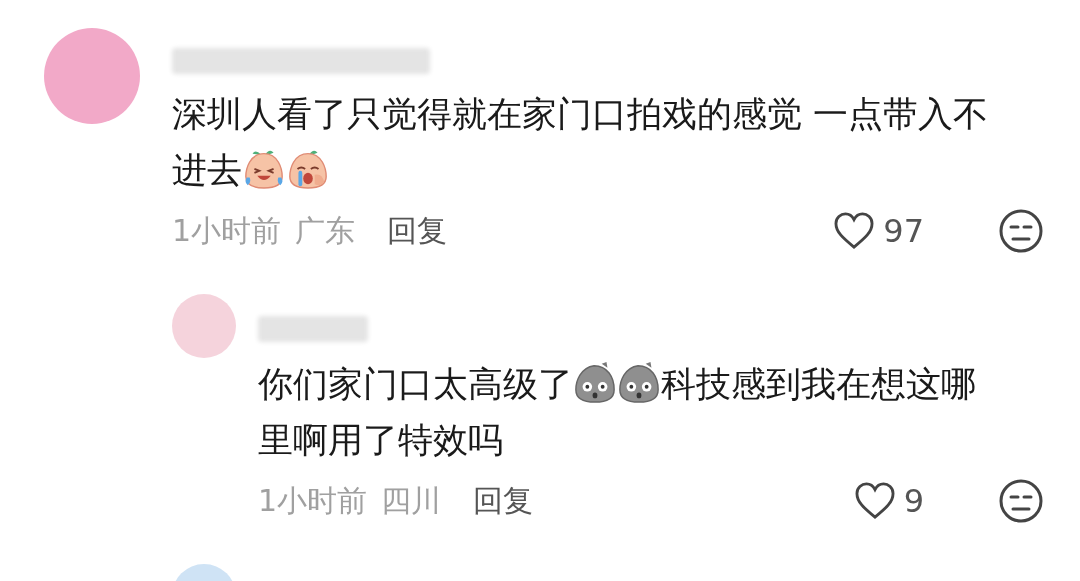 This screenshot has width=1080, height=581. Describe the element at coordinates (325, 230) in the screenshot. I see `comment-location: 广东` at that location.